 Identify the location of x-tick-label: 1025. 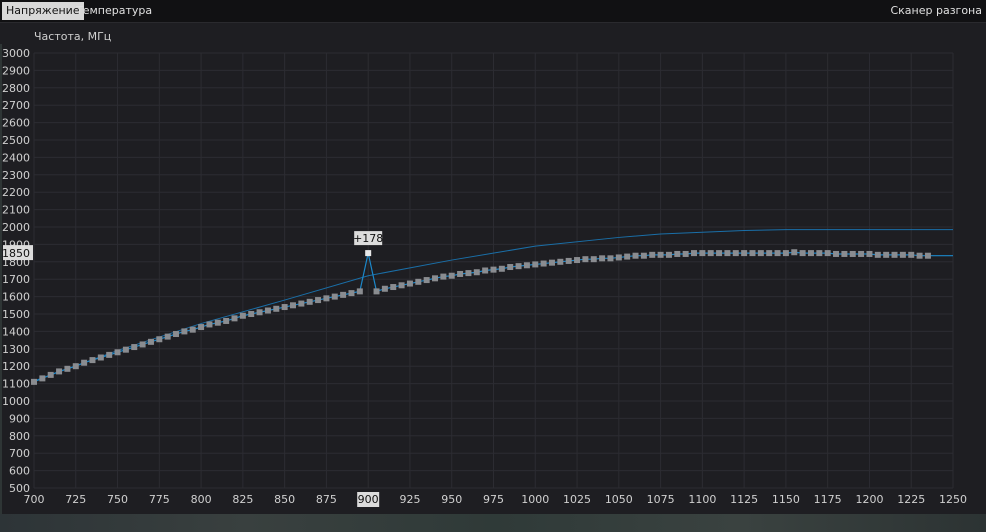
(577, 499).